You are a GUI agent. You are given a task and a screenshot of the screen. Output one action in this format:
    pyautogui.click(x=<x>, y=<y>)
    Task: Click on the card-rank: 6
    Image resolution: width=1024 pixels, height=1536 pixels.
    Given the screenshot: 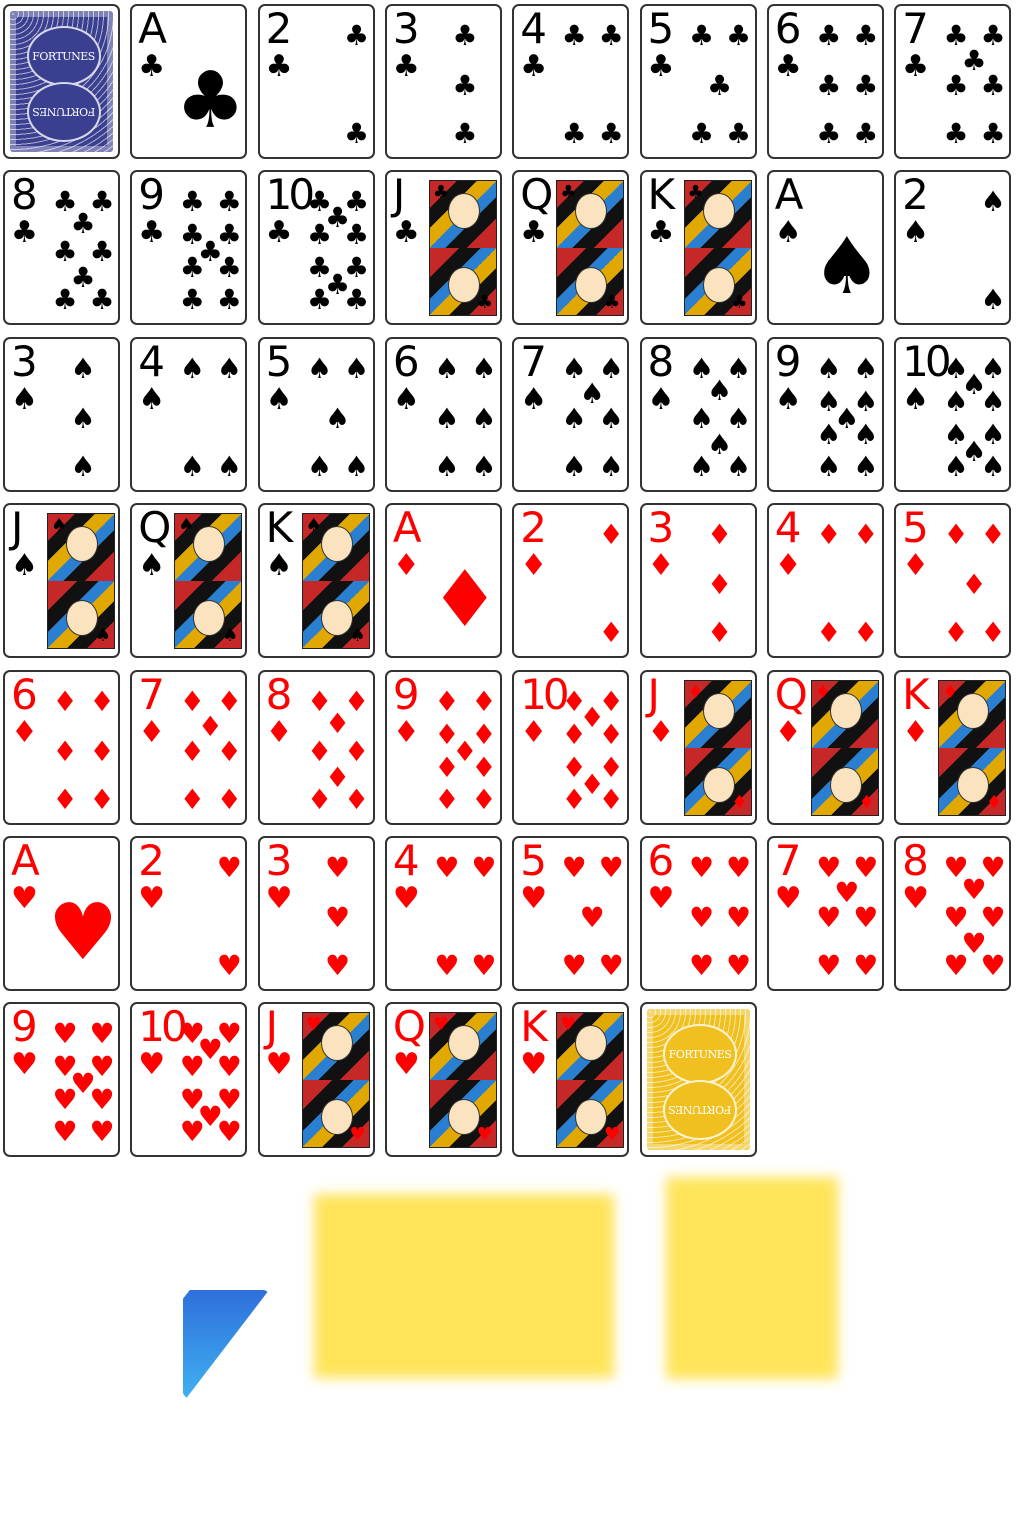 What is the action you would take?
    pyautogui.click(x=788, y=28)
    